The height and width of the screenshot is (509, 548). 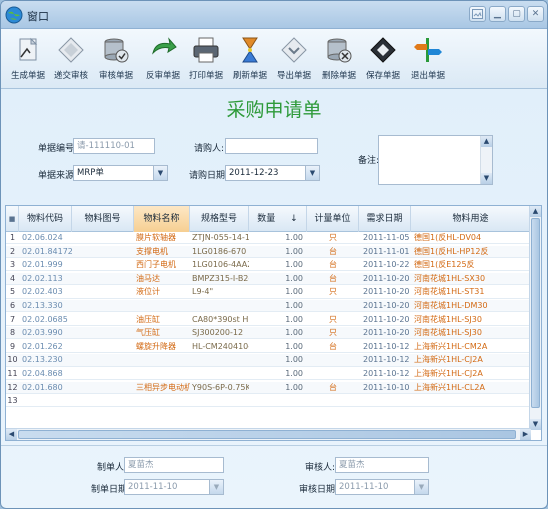 I want to click on exit-button: 退出单据, so click(x=428, y=60).